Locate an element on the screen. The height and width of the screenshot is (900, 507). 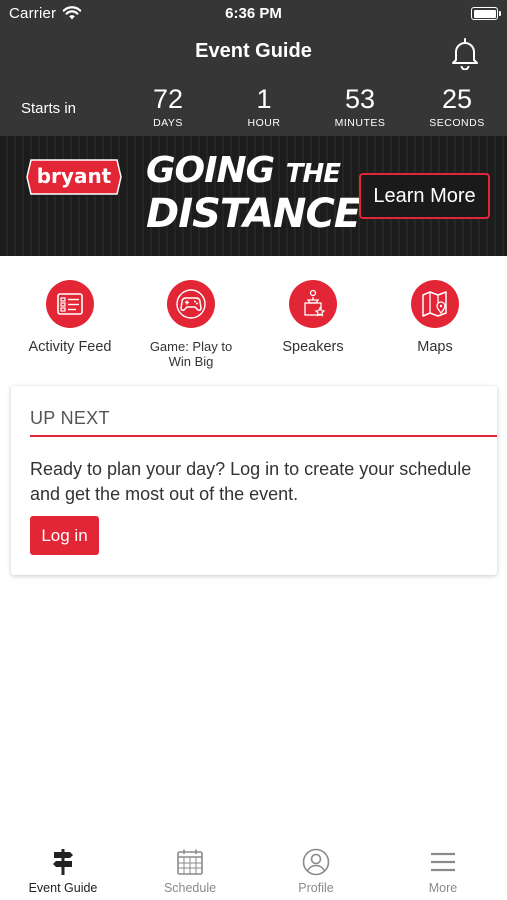
countdown-unit: DAYS is located at coordinates (168, 123).